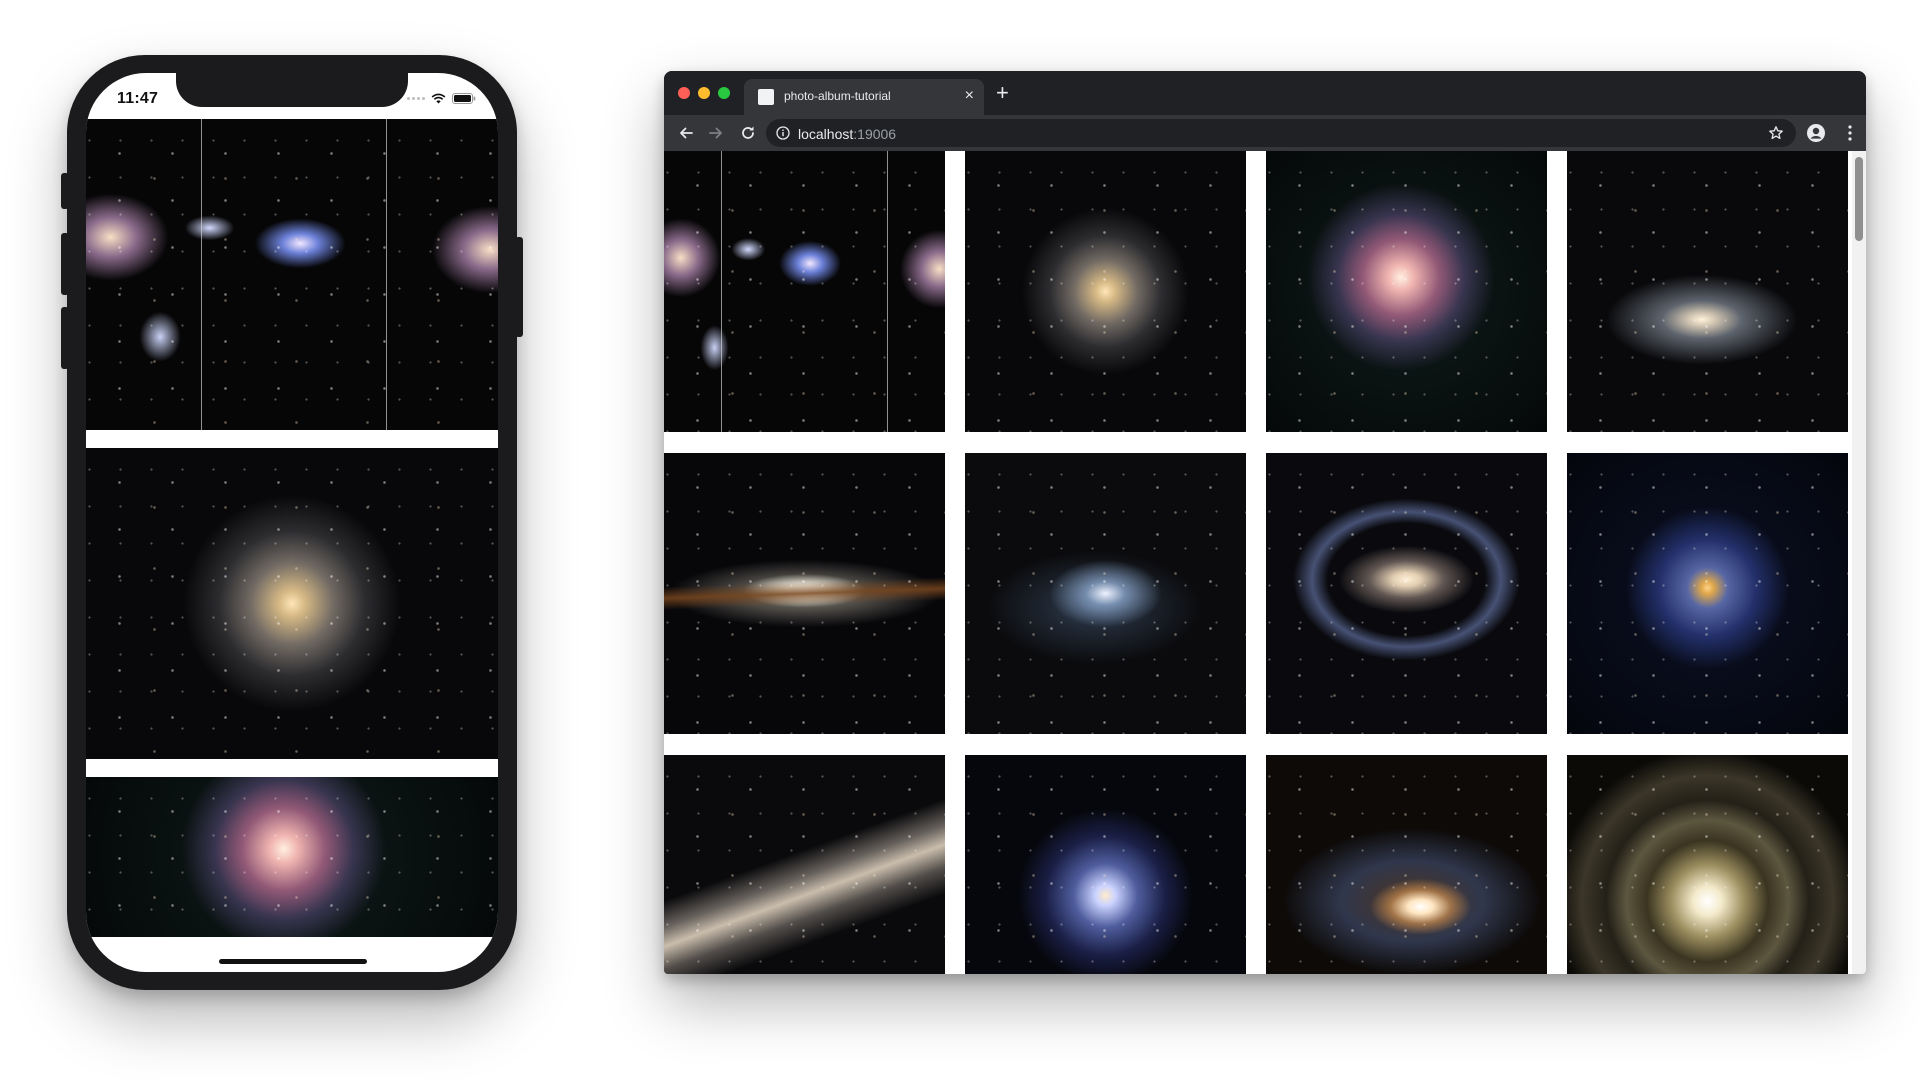  What do you see at coordinates (416, 98) in the screenshot?
I see `cellular-signal-icon` at bounding box center [416, 98].